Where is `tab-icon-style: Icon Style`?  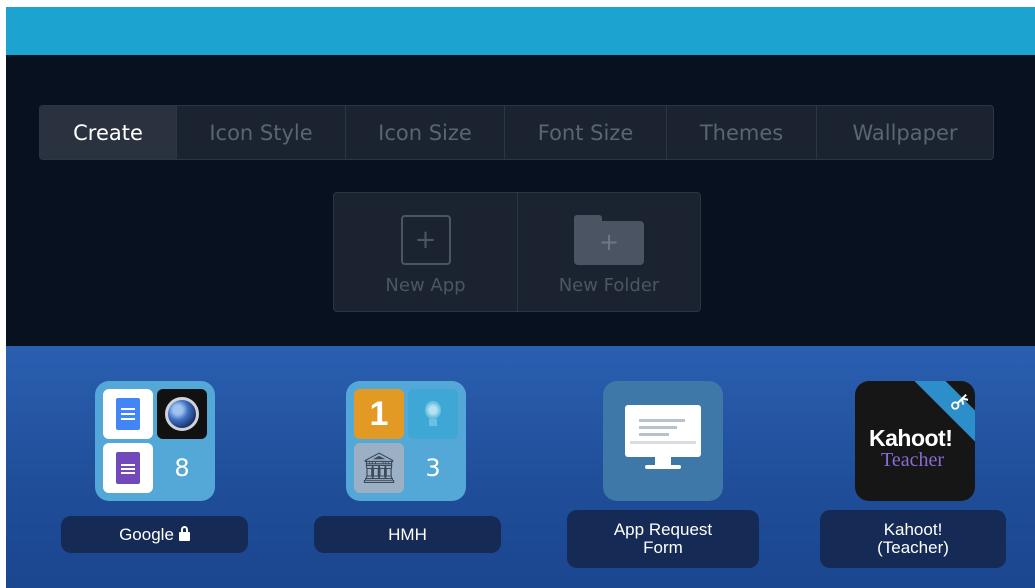 tab-icon-style: Icon Style is located at coordinates (261, 132).